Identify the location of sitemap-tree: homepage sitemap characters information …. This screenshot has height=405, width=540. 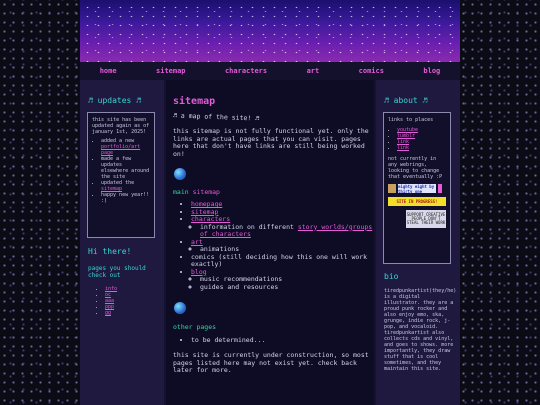
(279, 245).